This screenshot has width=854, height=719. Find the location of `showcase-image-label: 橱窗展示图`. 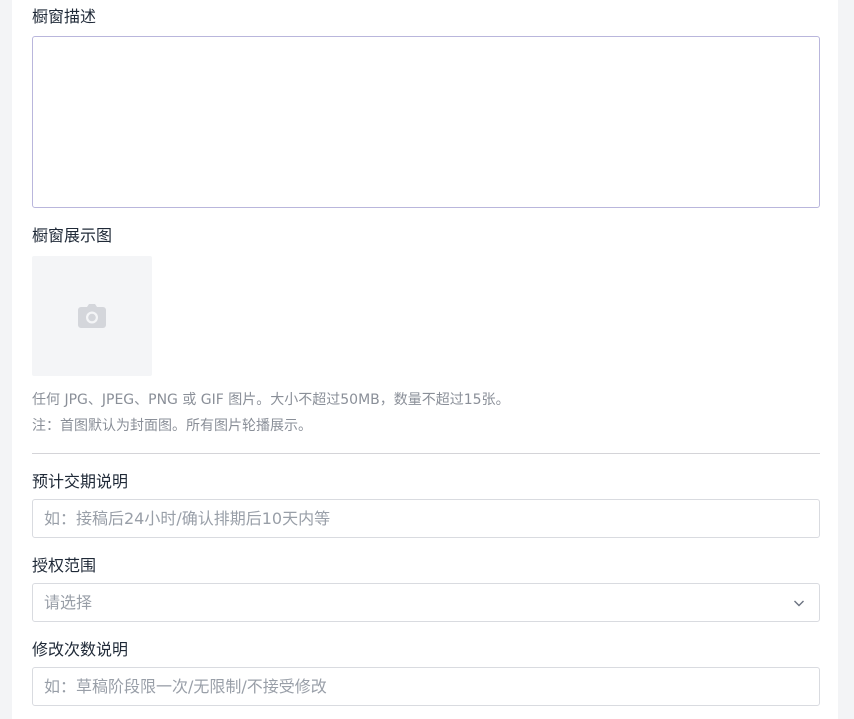

showcase-image-label: 橱窗展示图 is located at coordinates (72, 235).